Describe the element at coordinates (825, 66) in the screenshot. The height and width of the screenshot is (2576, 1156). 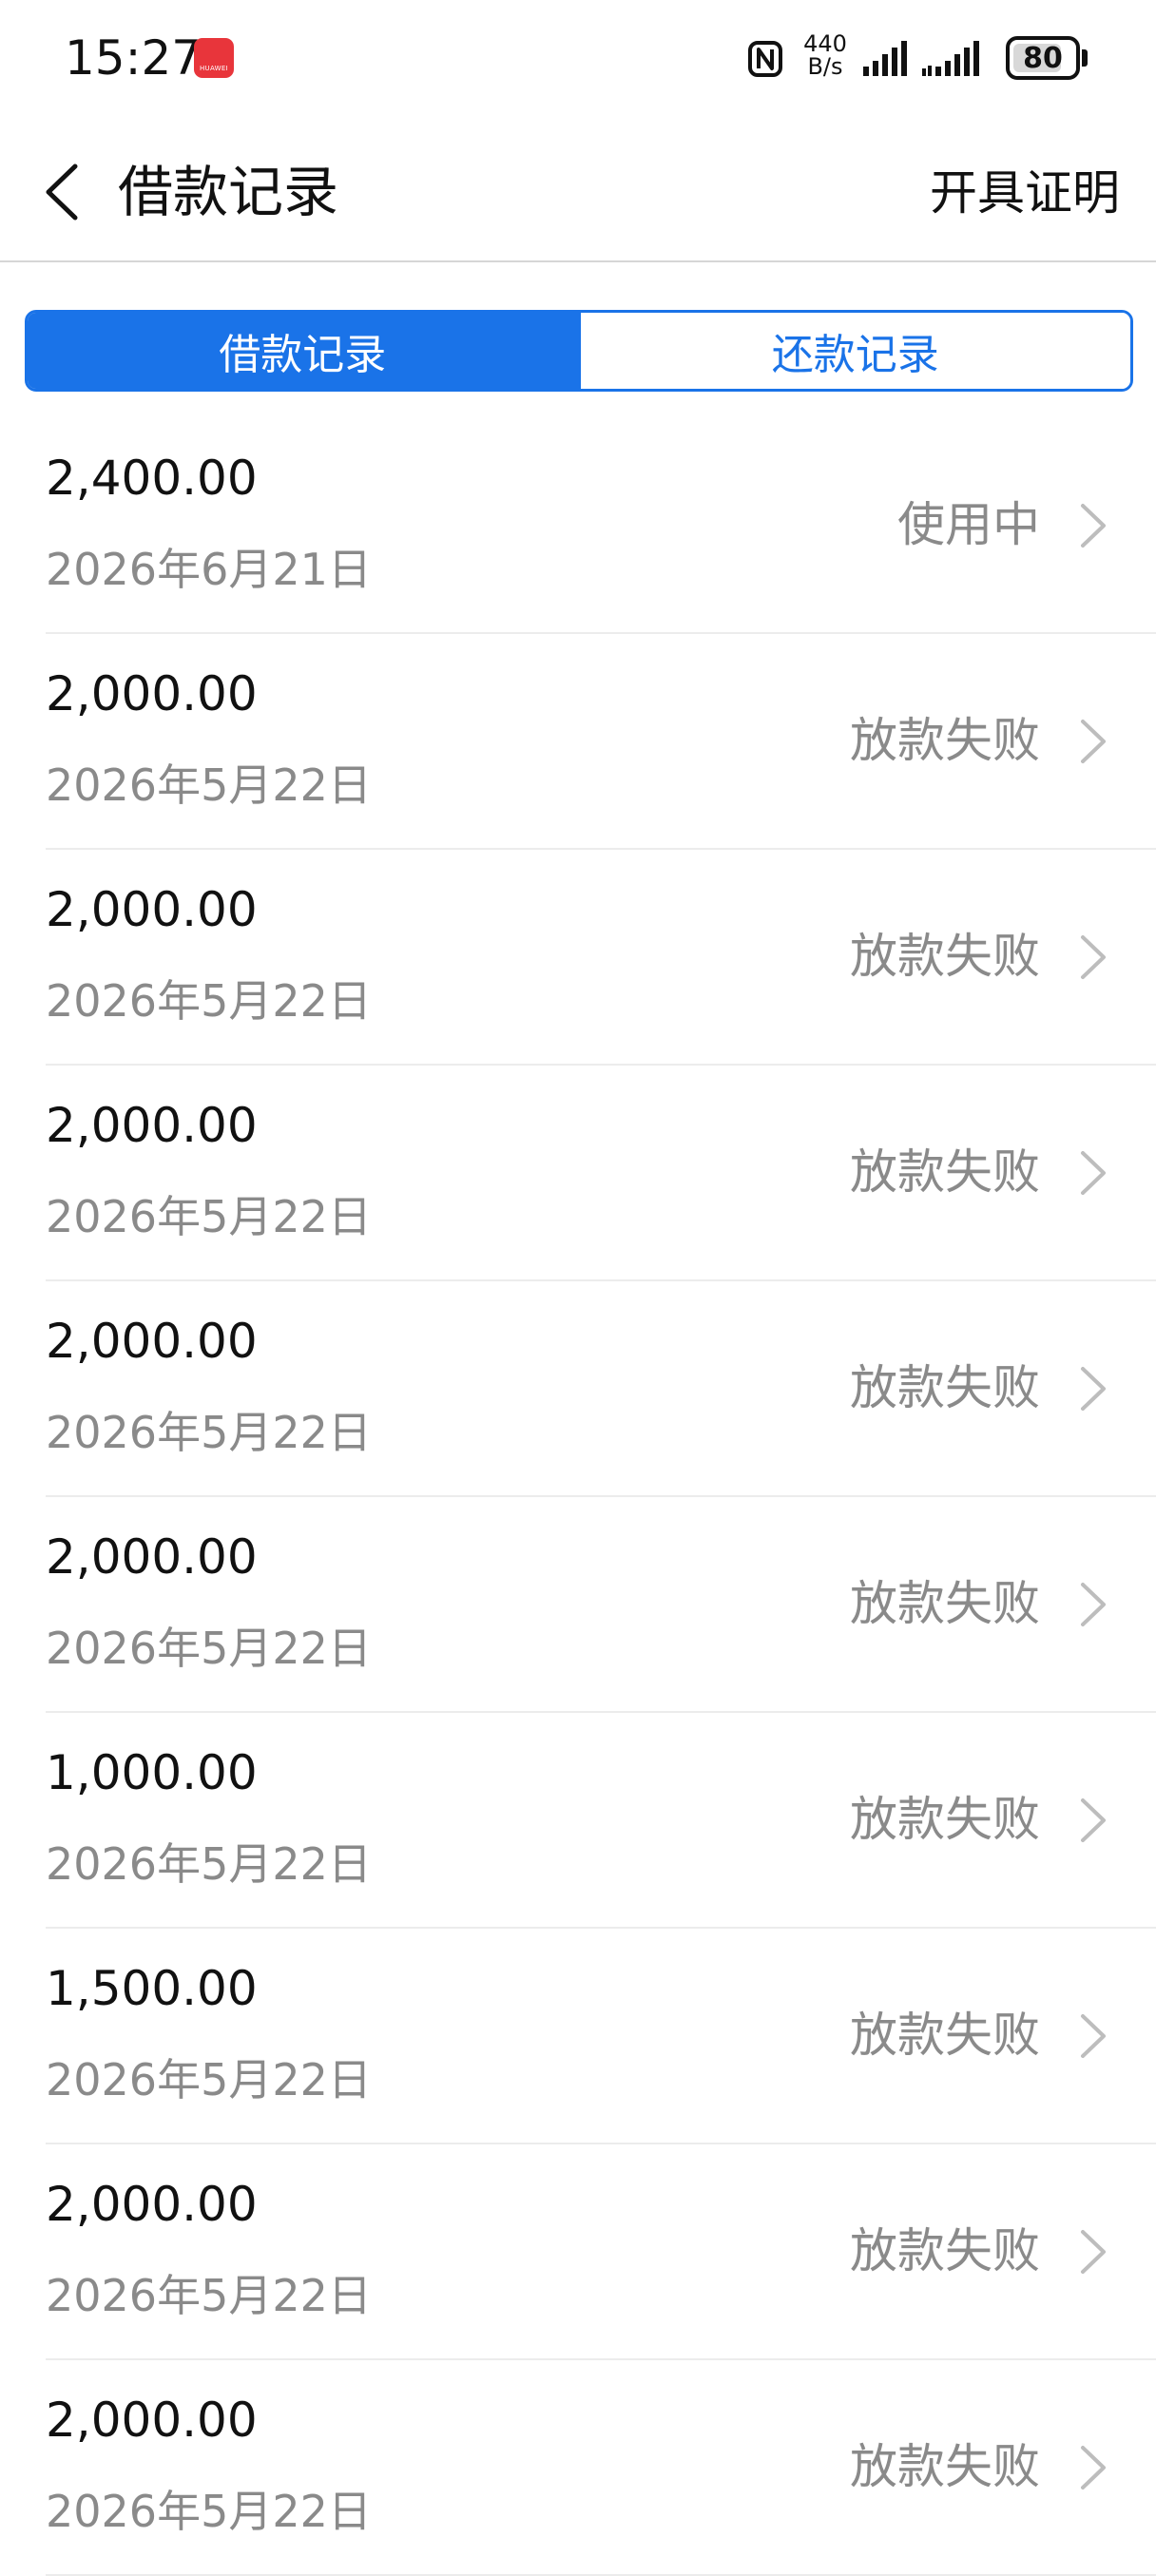
I see `network-speed-unit: B/s` at that location.